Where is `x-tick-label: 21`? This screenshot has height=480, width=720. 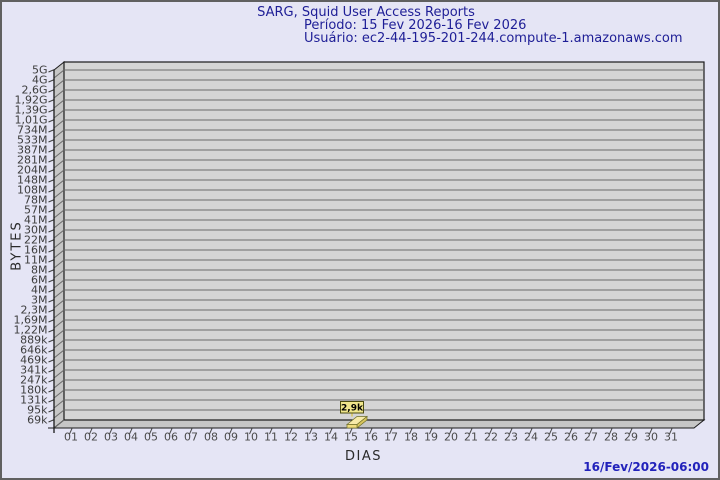
x-tick-label: 21 is located at coordinates (471, 437).